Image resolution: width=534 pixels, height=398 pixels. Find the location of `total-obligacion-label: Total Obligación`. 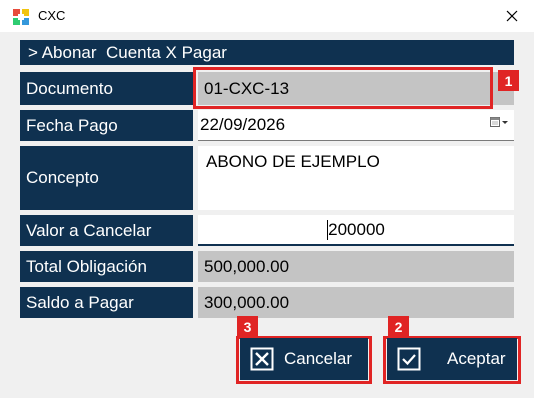

total-obligacion-label: Total Obligación is located at coordinates (106, 266).